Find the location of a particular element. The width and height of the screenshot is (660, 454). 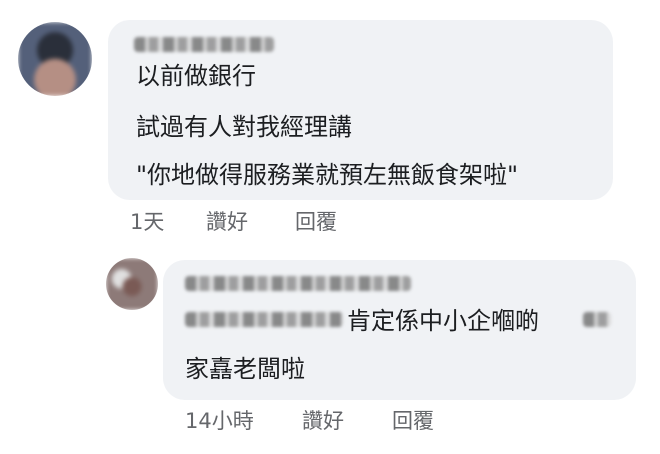

commenter-name-blurred is located at coordinates (204, 44).